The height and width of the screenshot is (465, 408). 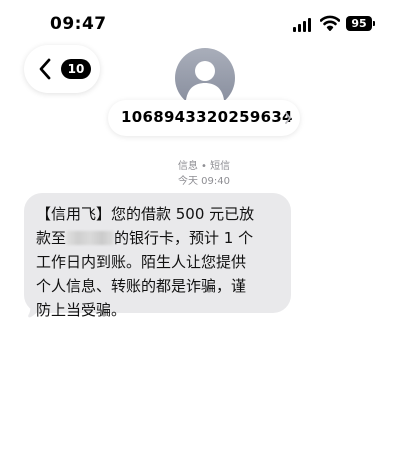 What do you see at coordinates (45, 69) in the screenshot?
I see `back-chevron-icon` at bounding box center [45, 69].